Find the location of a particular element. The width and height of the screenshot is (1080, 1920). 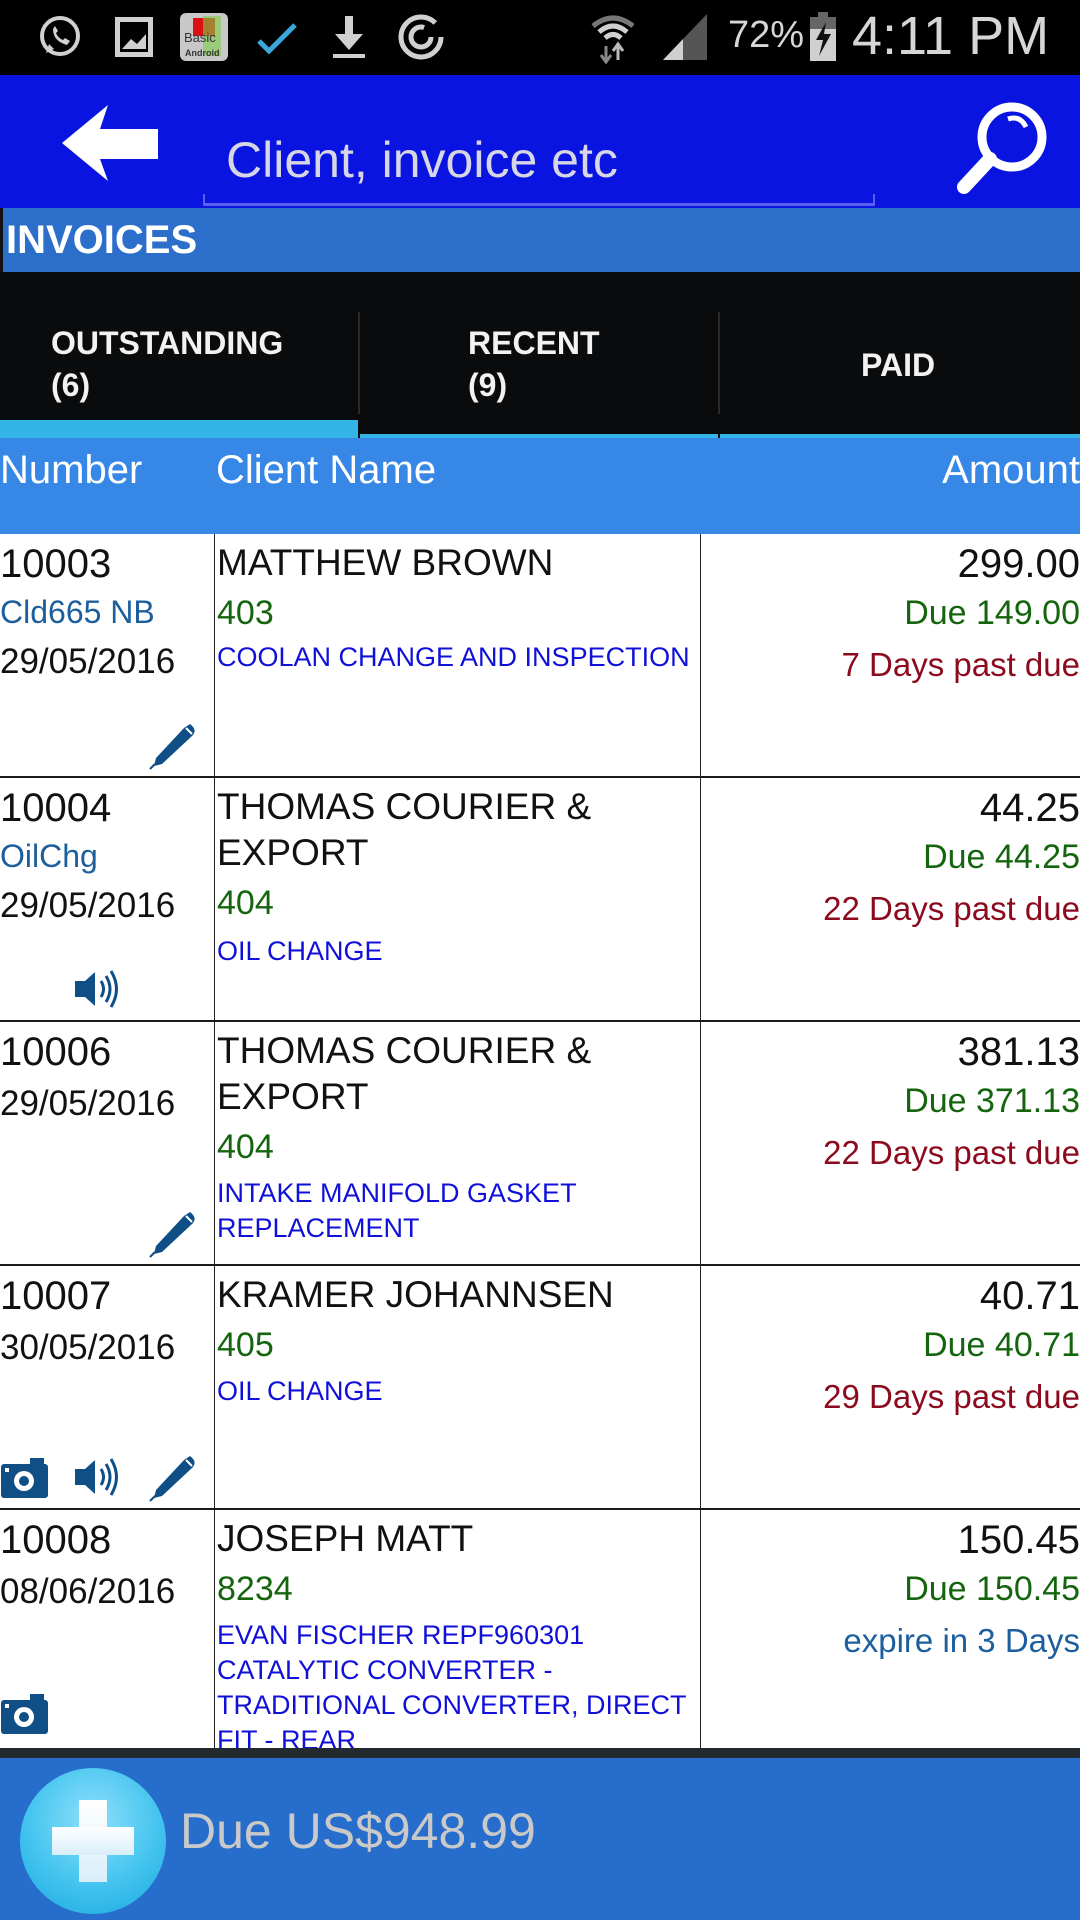

invoice-number: 10004 is located at coordinates (56, 808).